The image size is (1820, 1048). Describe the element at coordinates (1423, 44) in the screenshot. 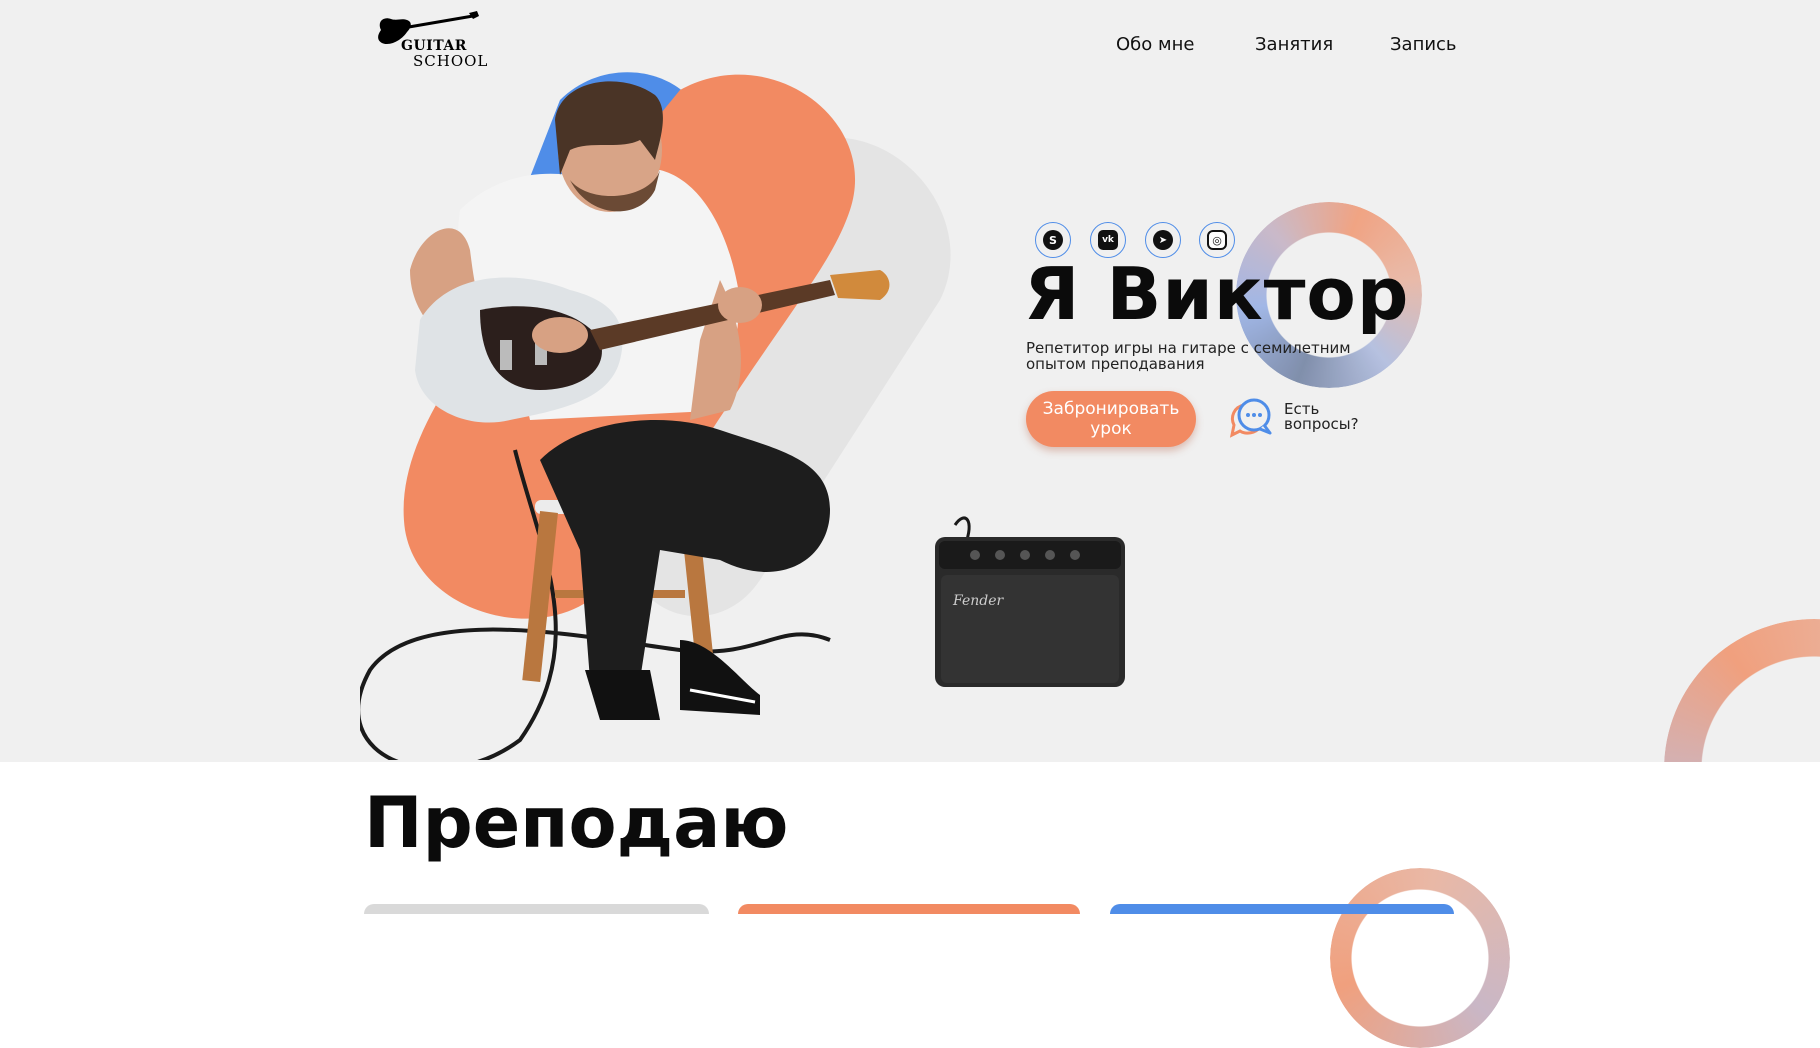

I see `nav-item-booking: Запись` at that location.